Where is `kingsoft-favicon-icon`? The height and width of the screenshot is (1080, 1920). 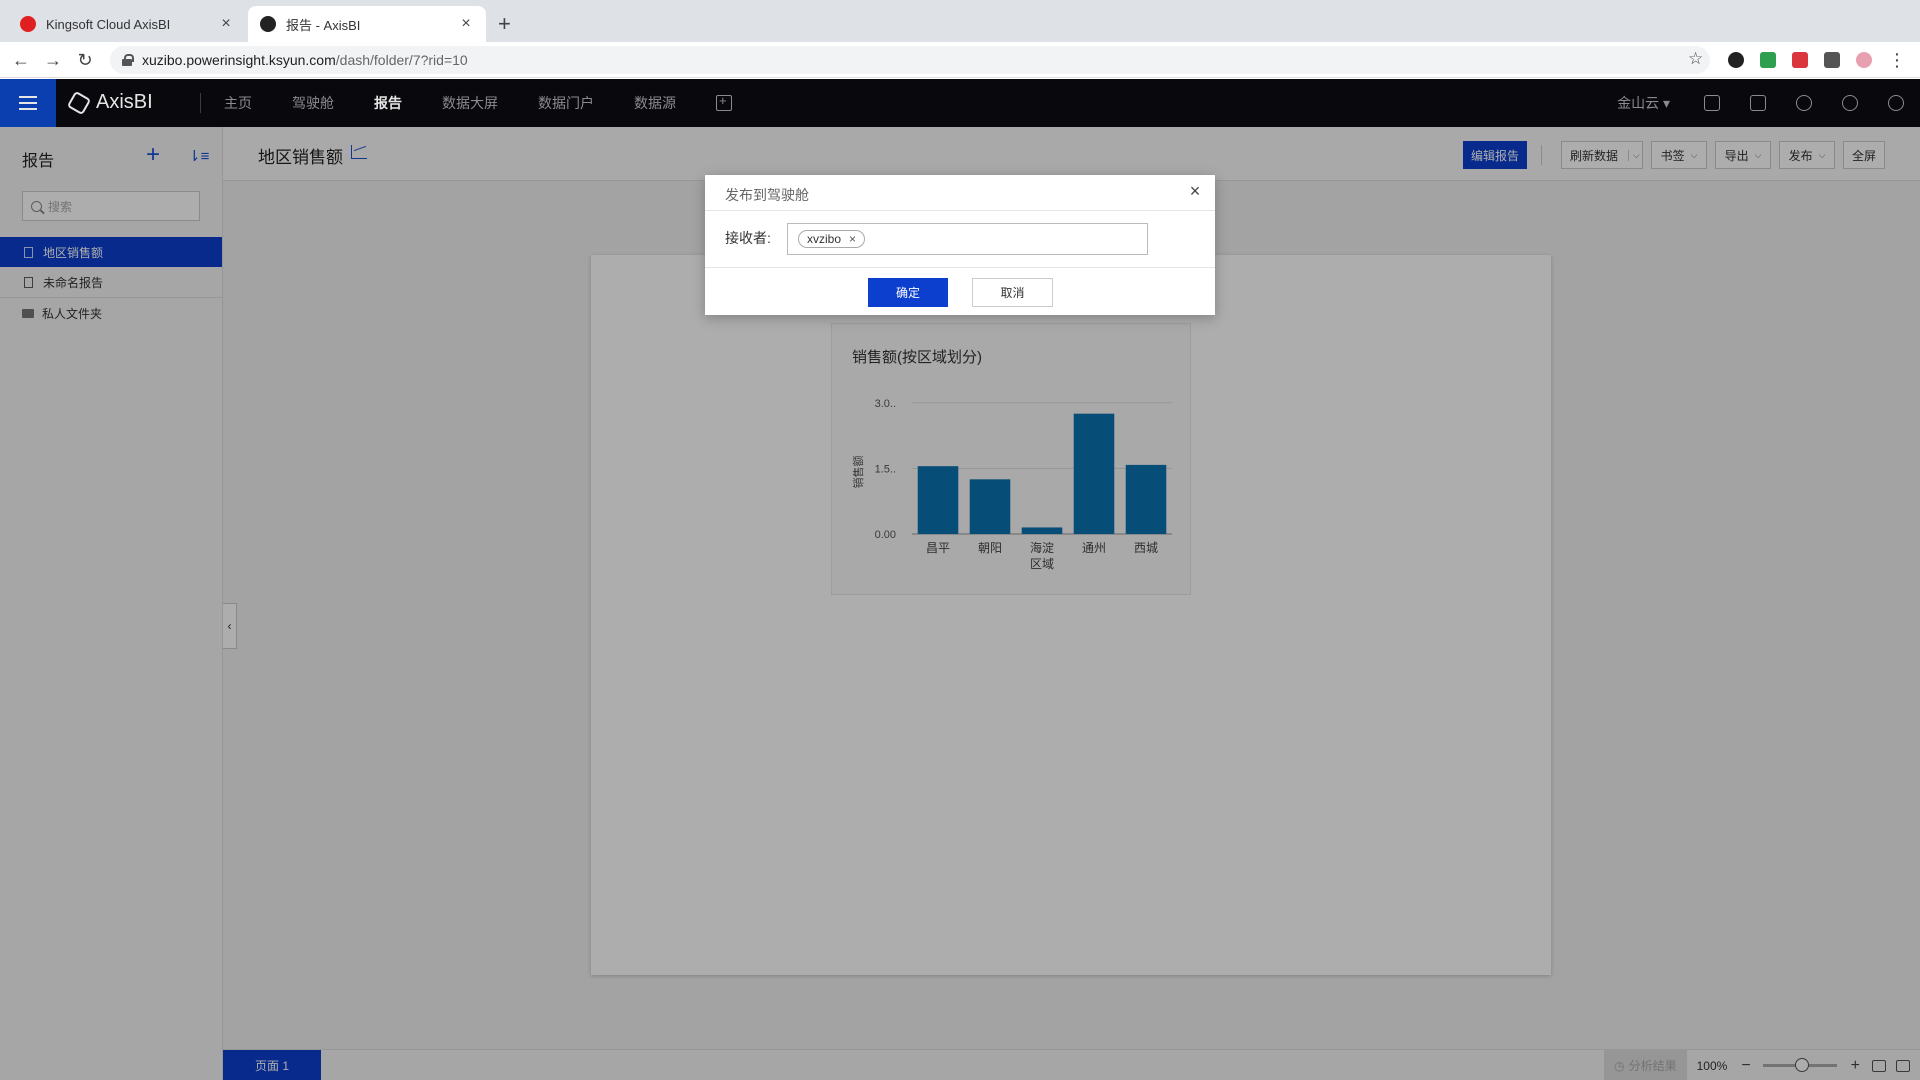 kingsoft-favicon-icon is located at coordinates (28, 24).